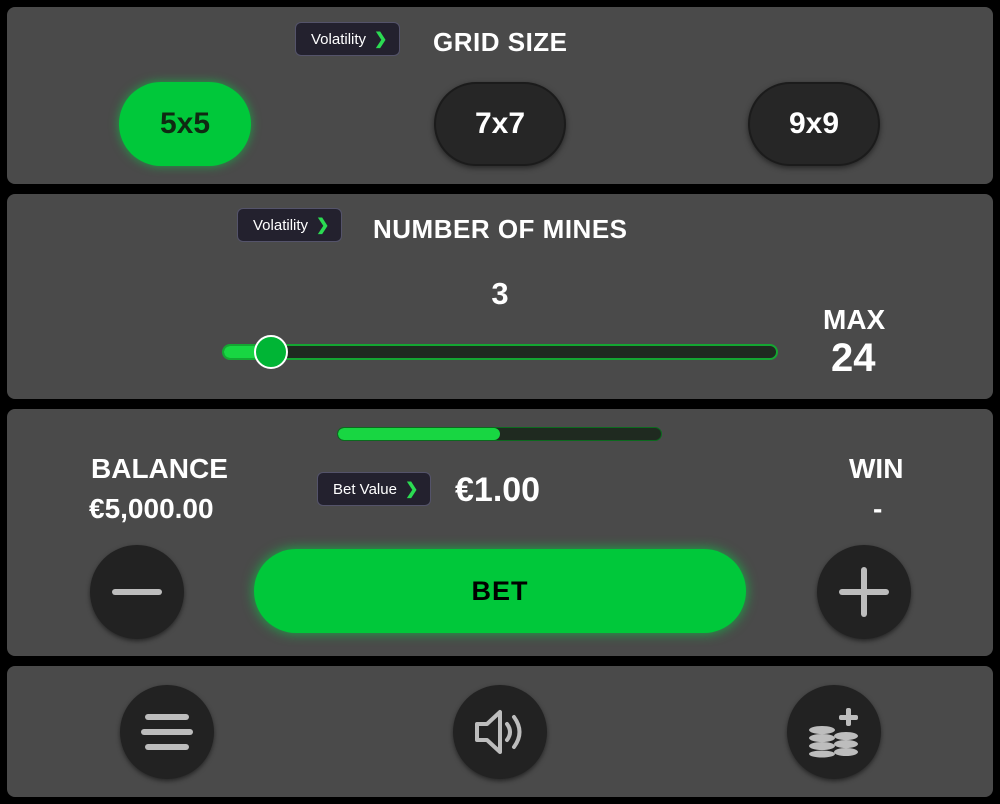 The width and height of the screenshot is (1000, 804). What do you see at coordinates (151, 508) in the screenshot?
I see `balance-value: €5,000.00` at bounding box center [151, 508].